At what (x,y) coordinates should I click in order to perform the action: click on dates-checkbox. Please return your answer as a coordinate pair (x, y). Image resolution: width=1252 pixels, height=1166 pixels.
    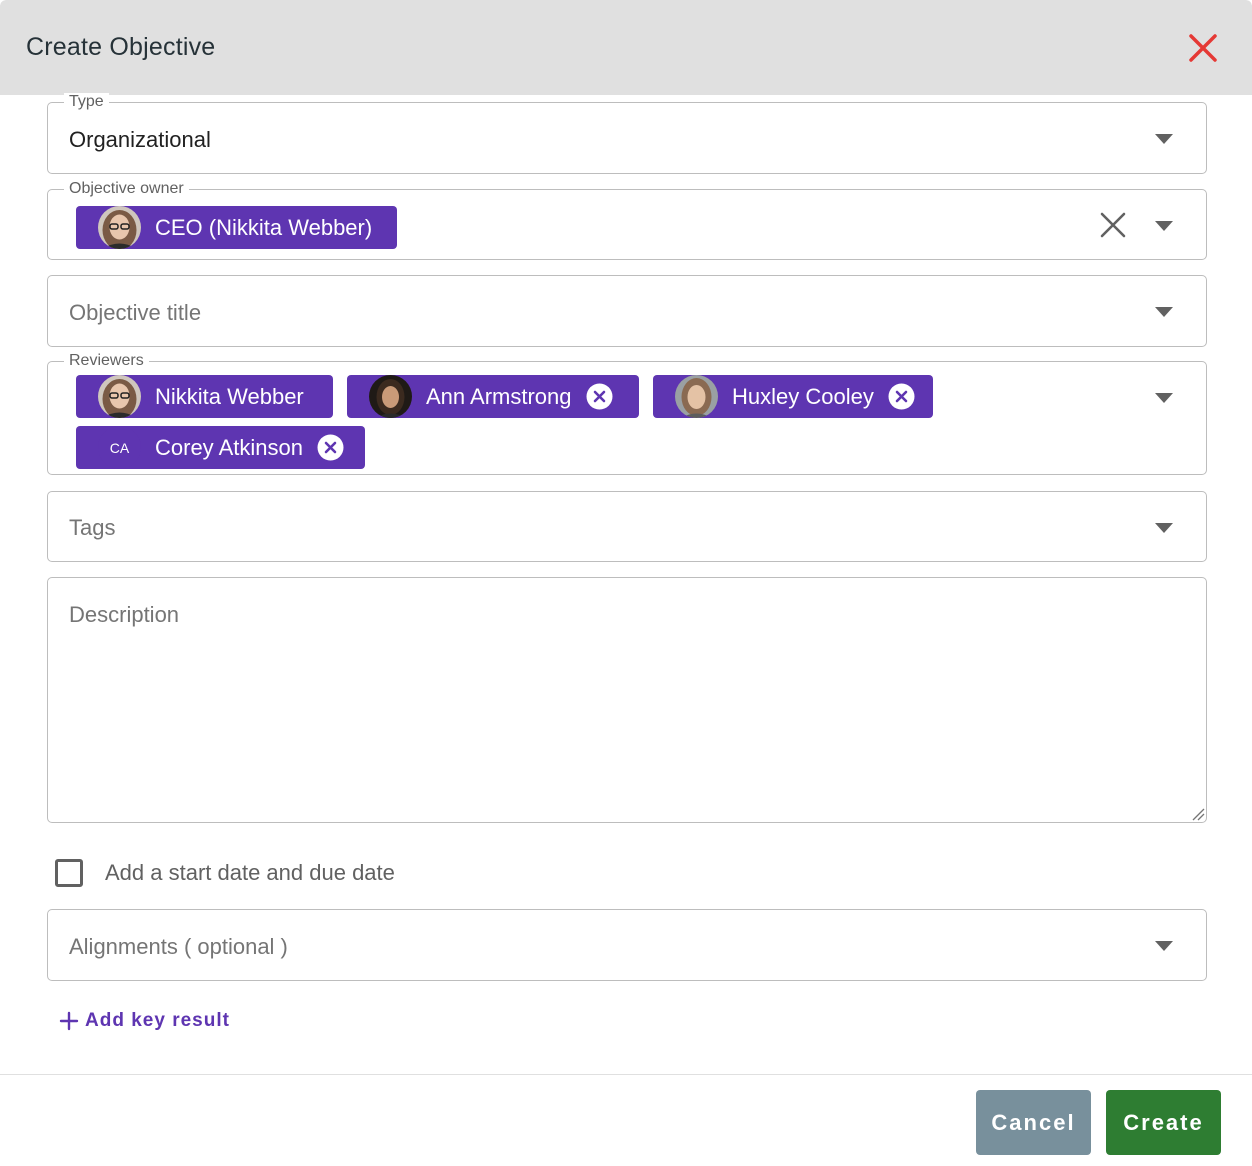
    Looking at the image, I should click on (69, 873).